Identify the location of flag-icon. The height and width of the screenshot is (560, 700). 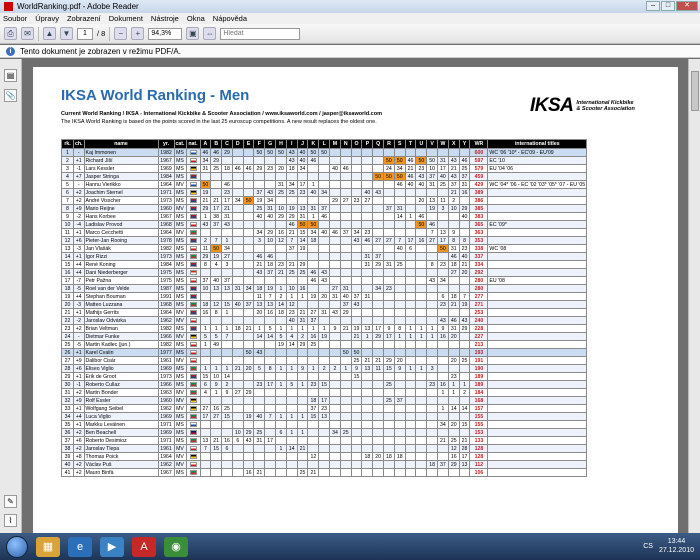
(193, 376).